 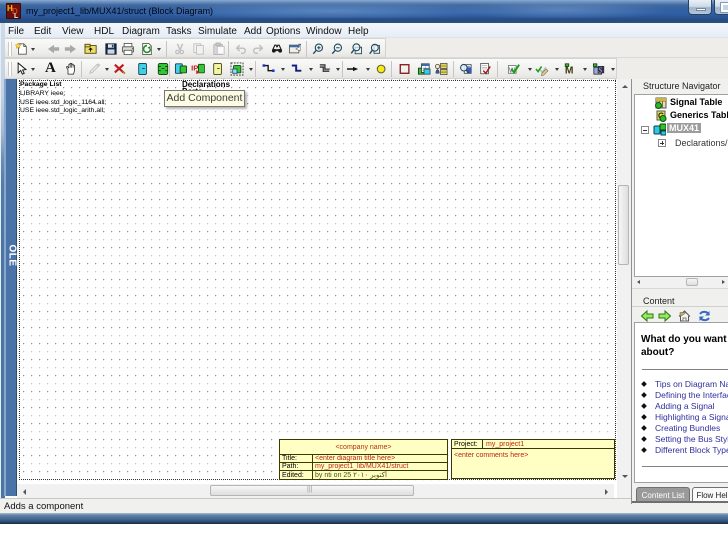 What do you see at coordinates (16, 16) in the screenshot?
I see `svg-text: L` at bounding box center [16, 16].